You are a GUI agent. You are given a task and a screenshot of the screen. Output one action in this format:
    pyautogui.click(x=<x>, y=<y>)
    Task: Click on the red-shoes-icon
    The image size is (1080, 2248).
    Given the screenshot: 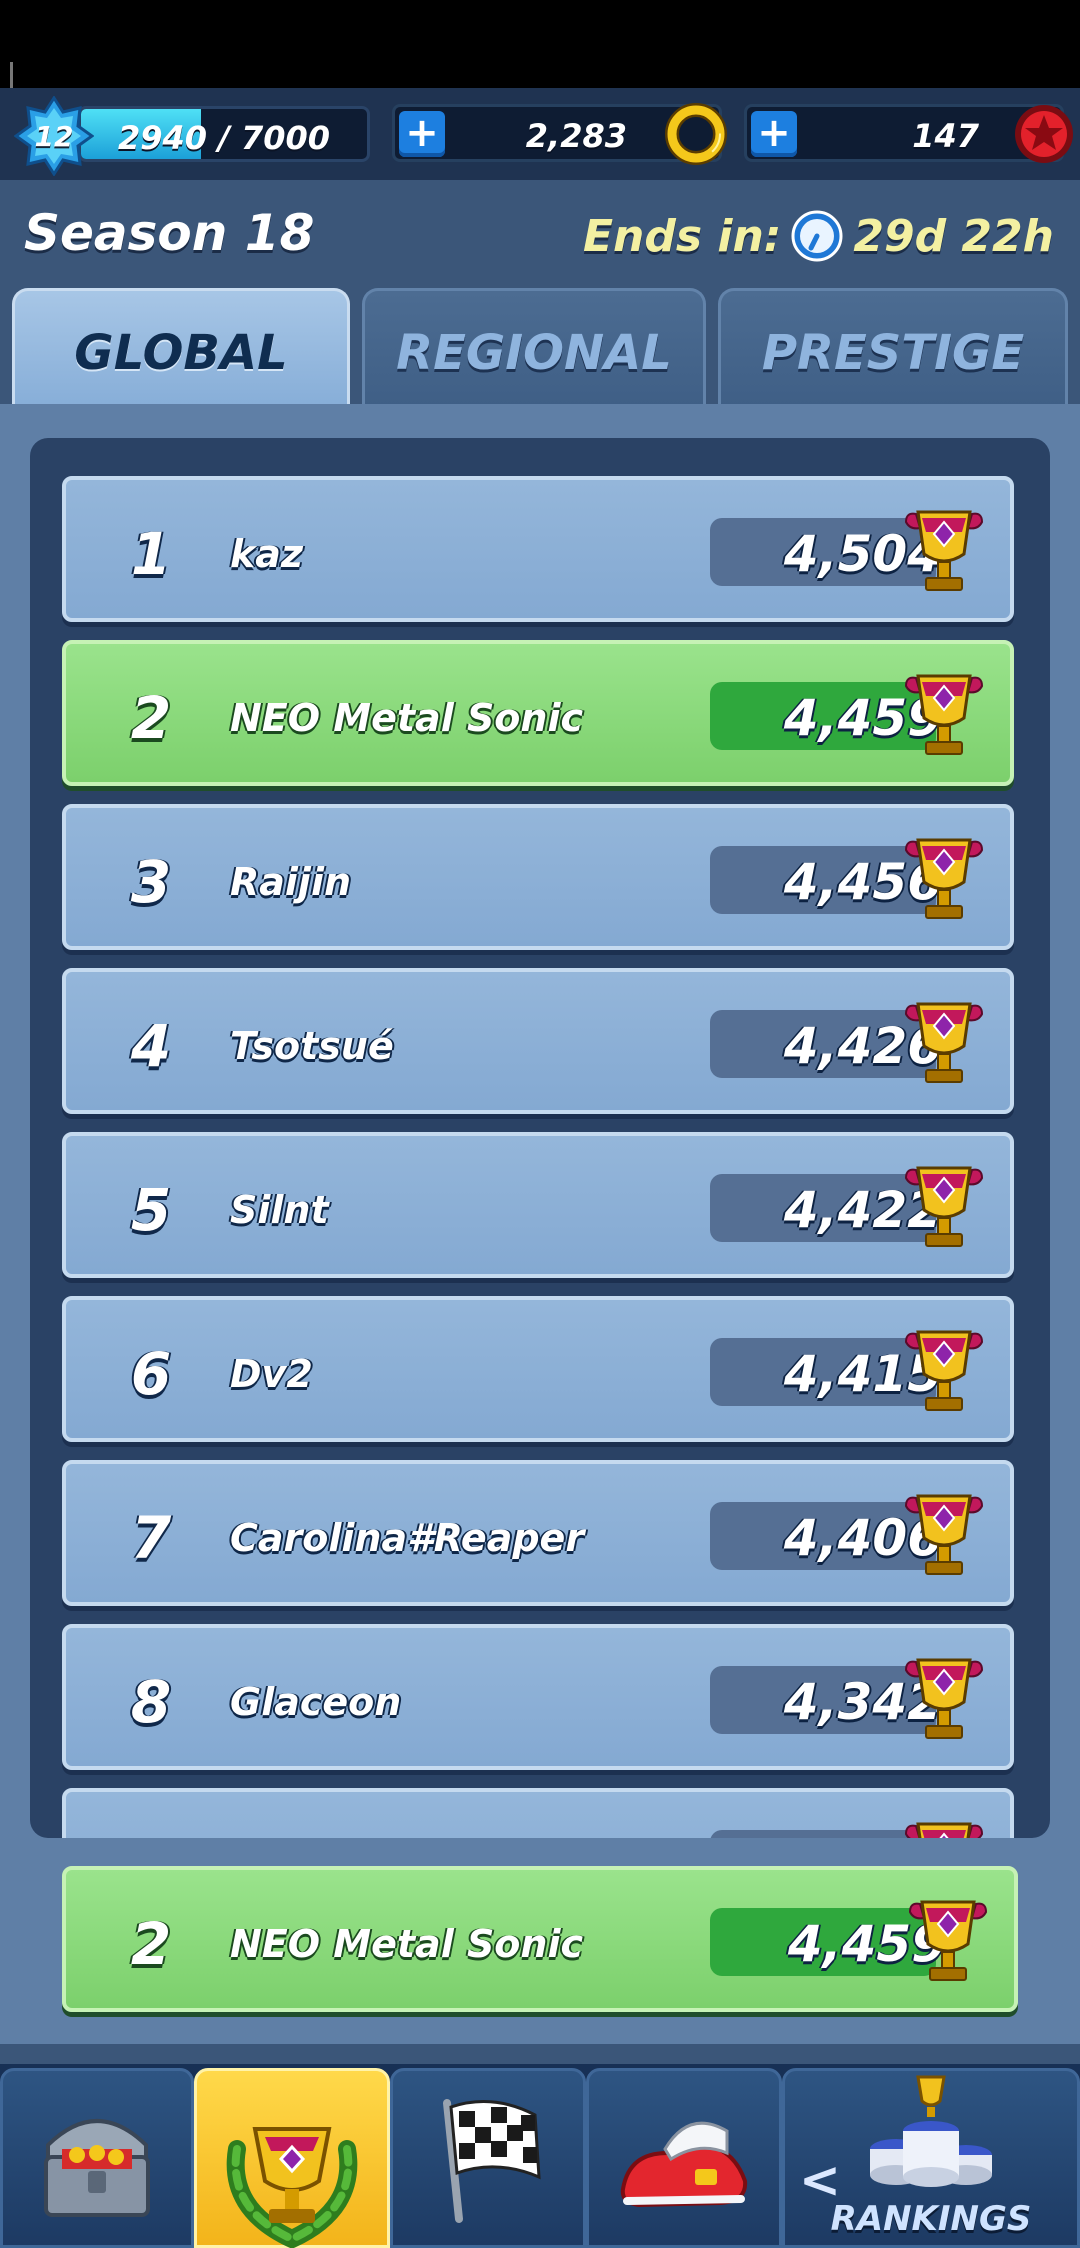 What is the action you would take?
    pyautogui.click(x=684, y=2164)
    